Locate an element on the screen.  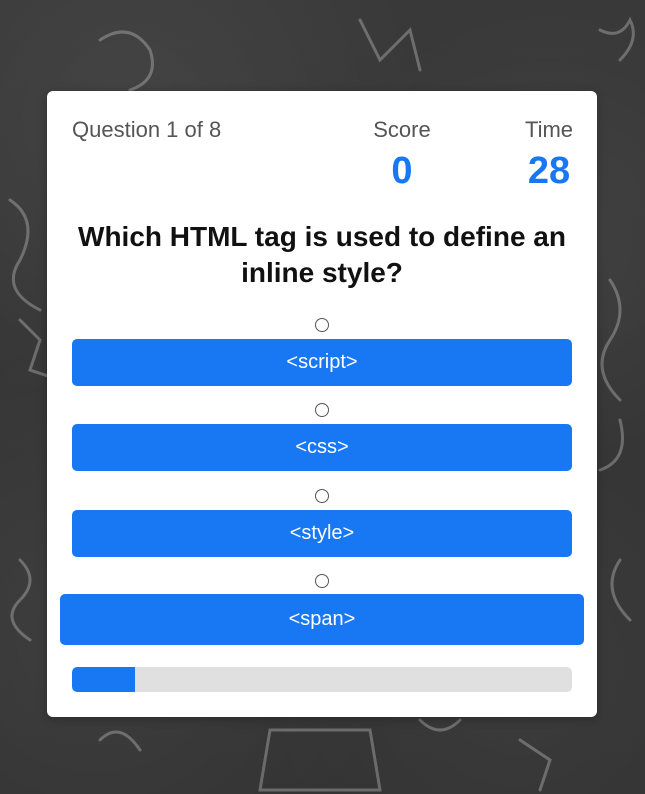
option-1-radio is located at coordinates (322, 325).